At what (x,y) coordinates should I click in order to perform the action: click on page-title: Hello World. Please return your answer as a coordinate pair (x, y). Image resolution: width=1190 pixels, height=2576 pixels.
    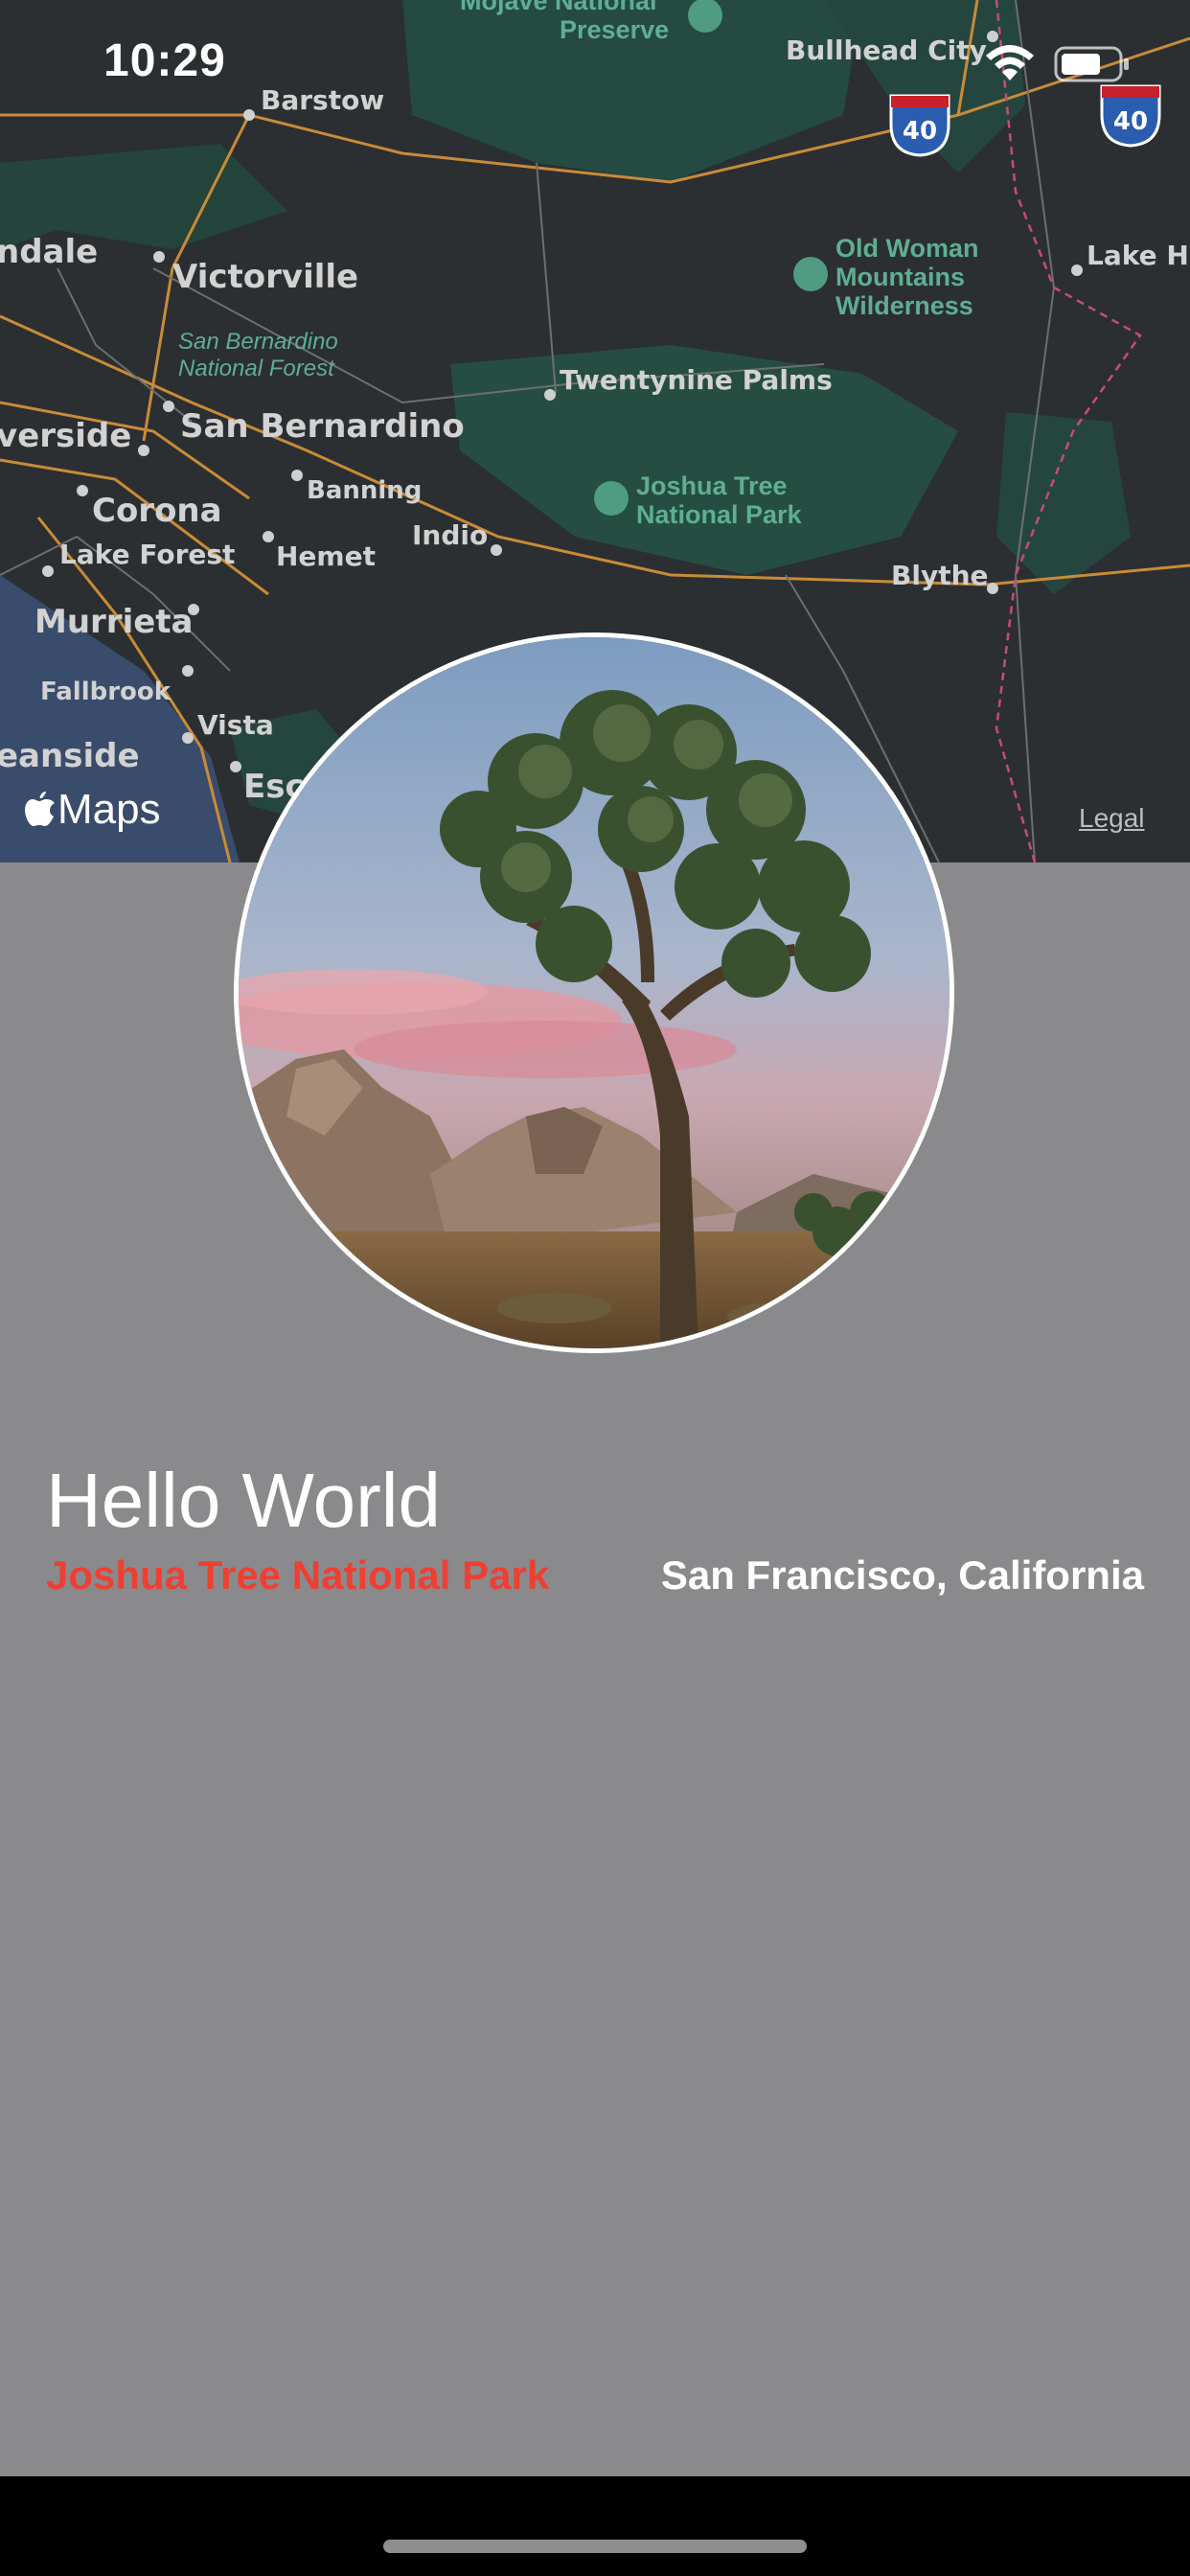
    Looking at the image, I should click on (244, 1500).